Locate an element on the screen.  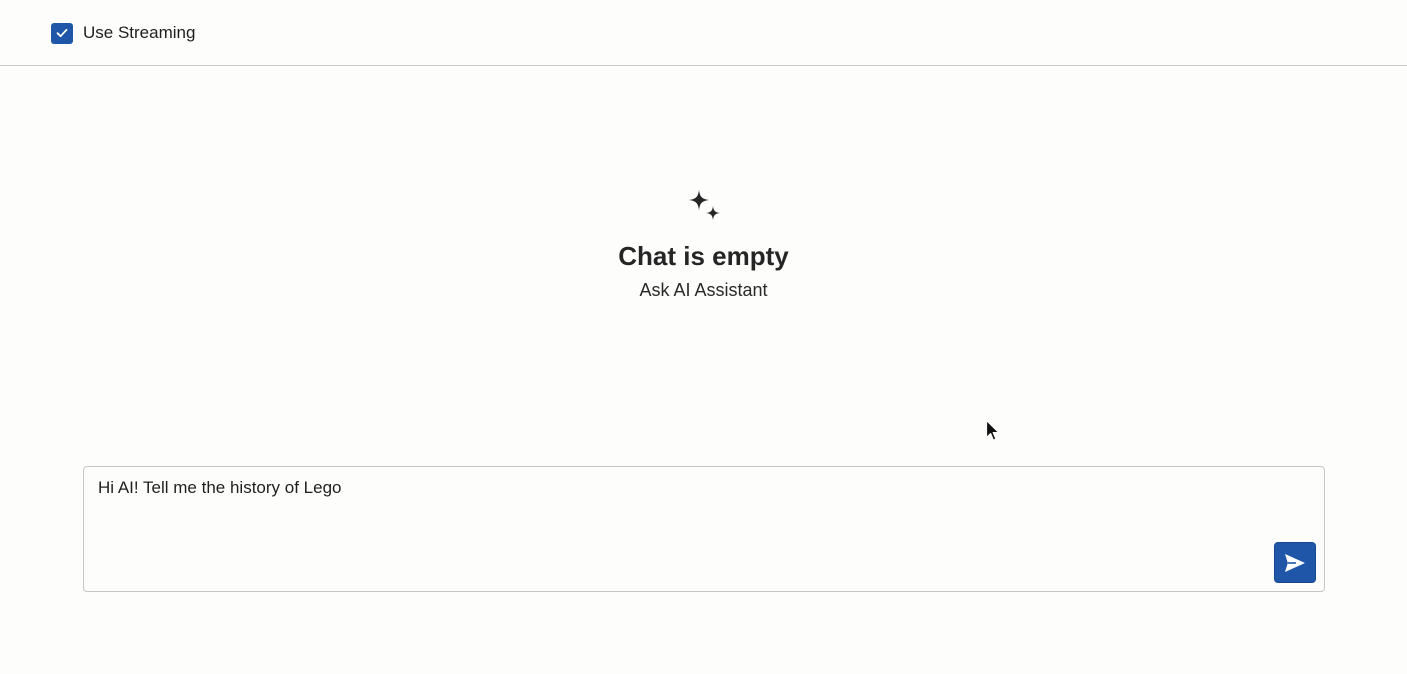
use-streaming-checkbox is located at coordinates (62, 33).